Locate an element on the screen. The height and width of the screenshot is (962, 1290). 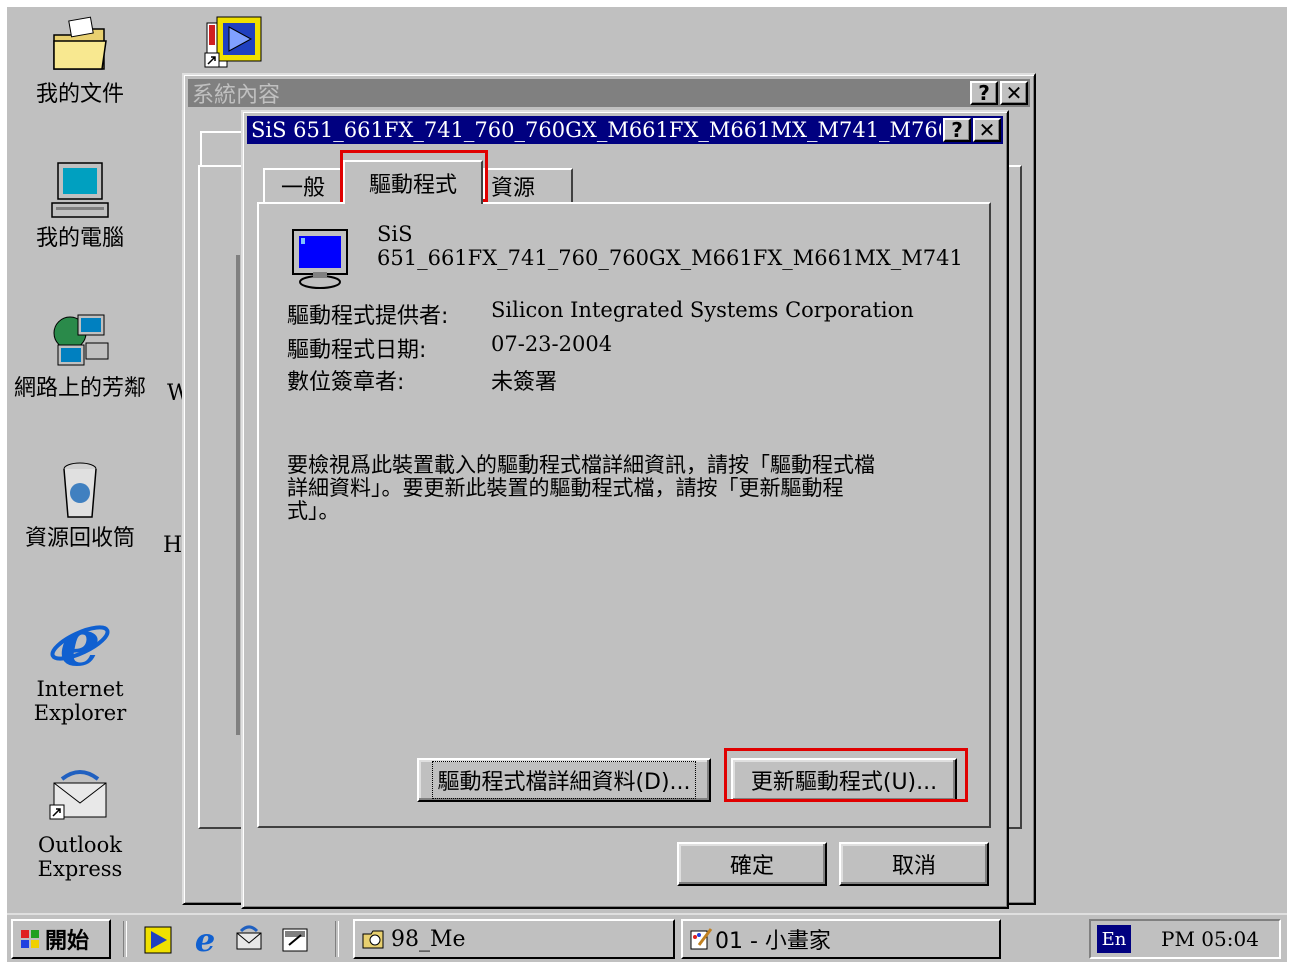
quick-launch-media-player-icon is located at coordinates (158, 940).